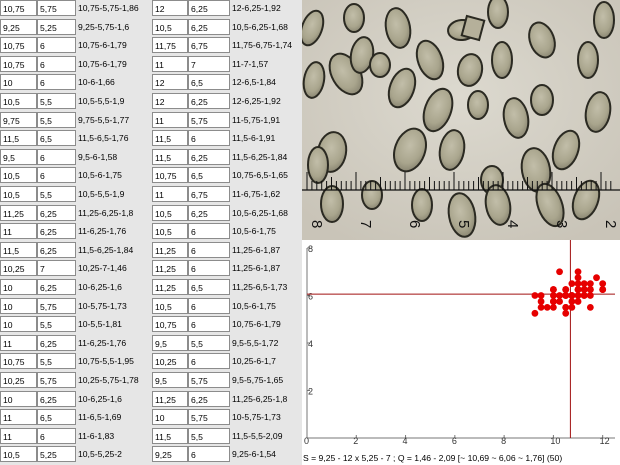 This screenshot has width=620, height=465. What do you see at coordinates (151, 361) in the screenshot?
I see `table-row: 10,75 5,5 10,75-5,5-1,95 10,25 6 10,25-6-1,7` at bounding box center [151, 361].